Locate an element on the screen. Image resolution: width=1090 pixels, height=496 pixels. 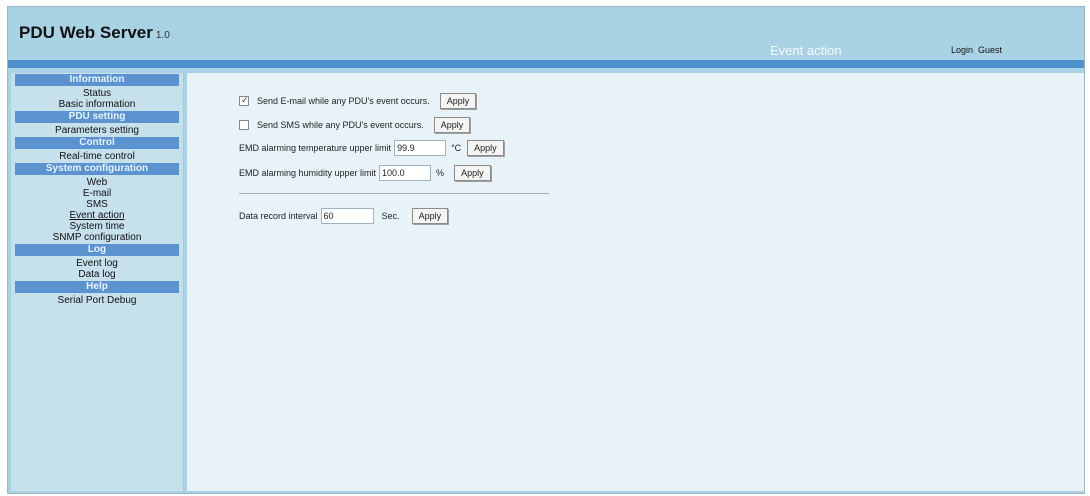
temp-limit-input is located at coordinates (420, 148).